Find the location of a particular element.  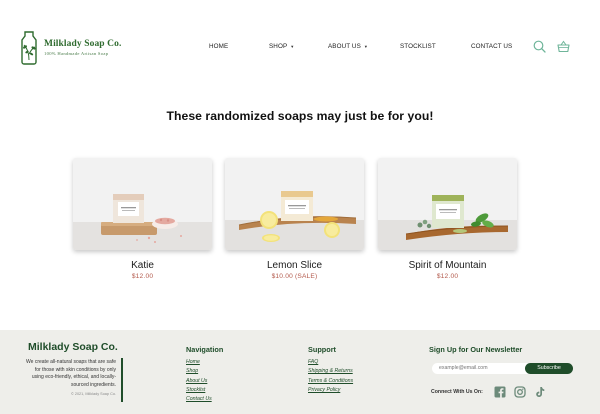

facebook-icon is located at coordinates (500, 392).